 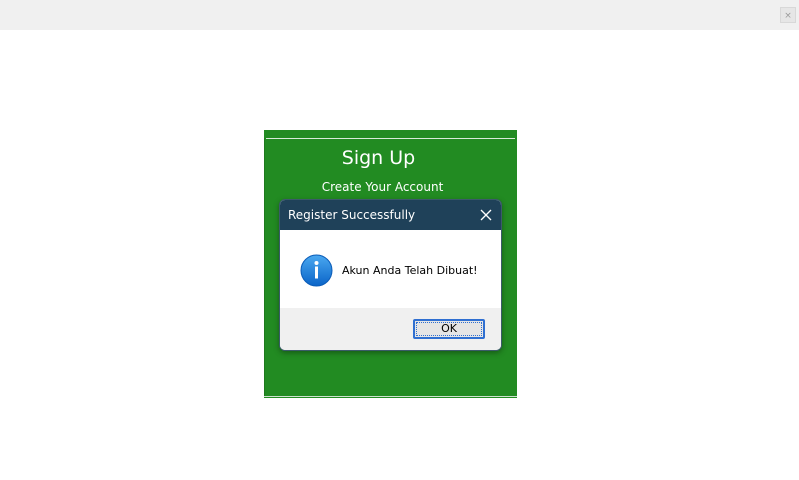 I want to click on info-icon, so click(x=316, y=270).